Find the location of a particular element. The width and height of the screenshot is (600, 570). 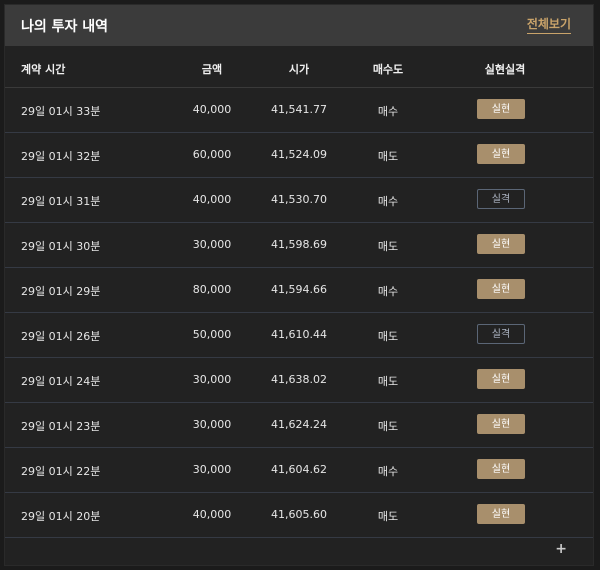

row-price: 41,605.60 is located at coordinates (299, 514).